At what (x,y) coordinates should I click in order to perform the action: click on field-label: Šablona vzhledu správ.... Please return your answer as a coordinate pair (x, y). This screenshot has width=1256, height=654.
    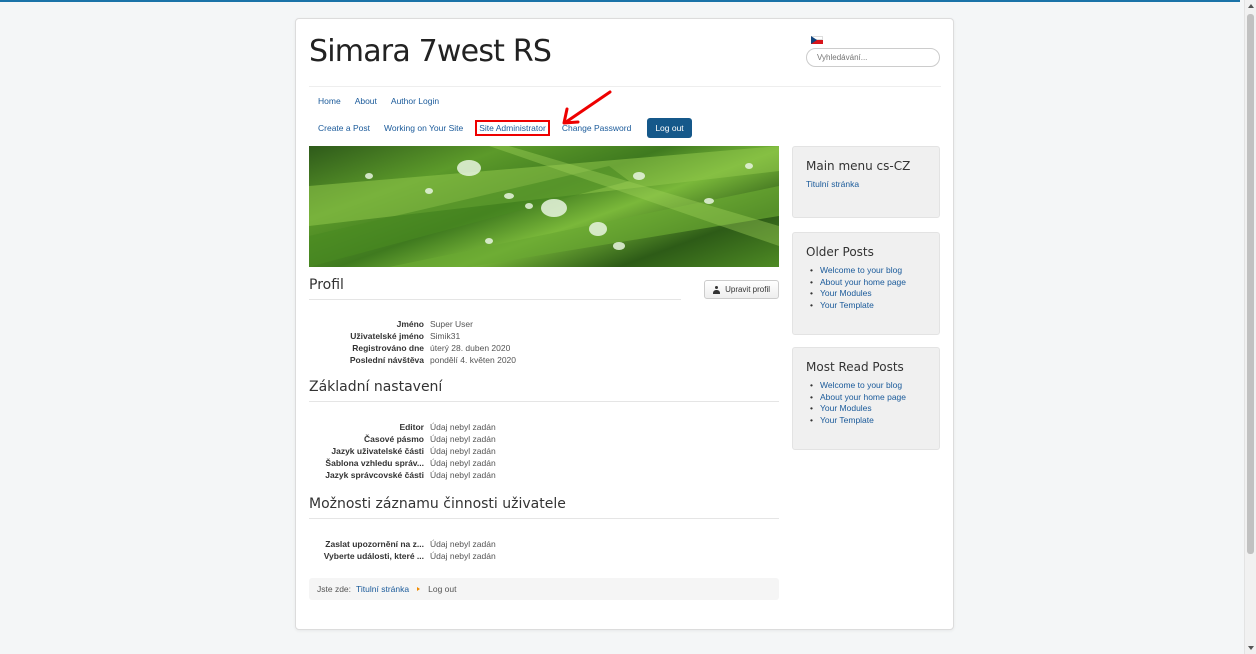
    Looking at the image, I should click on (374, 463).